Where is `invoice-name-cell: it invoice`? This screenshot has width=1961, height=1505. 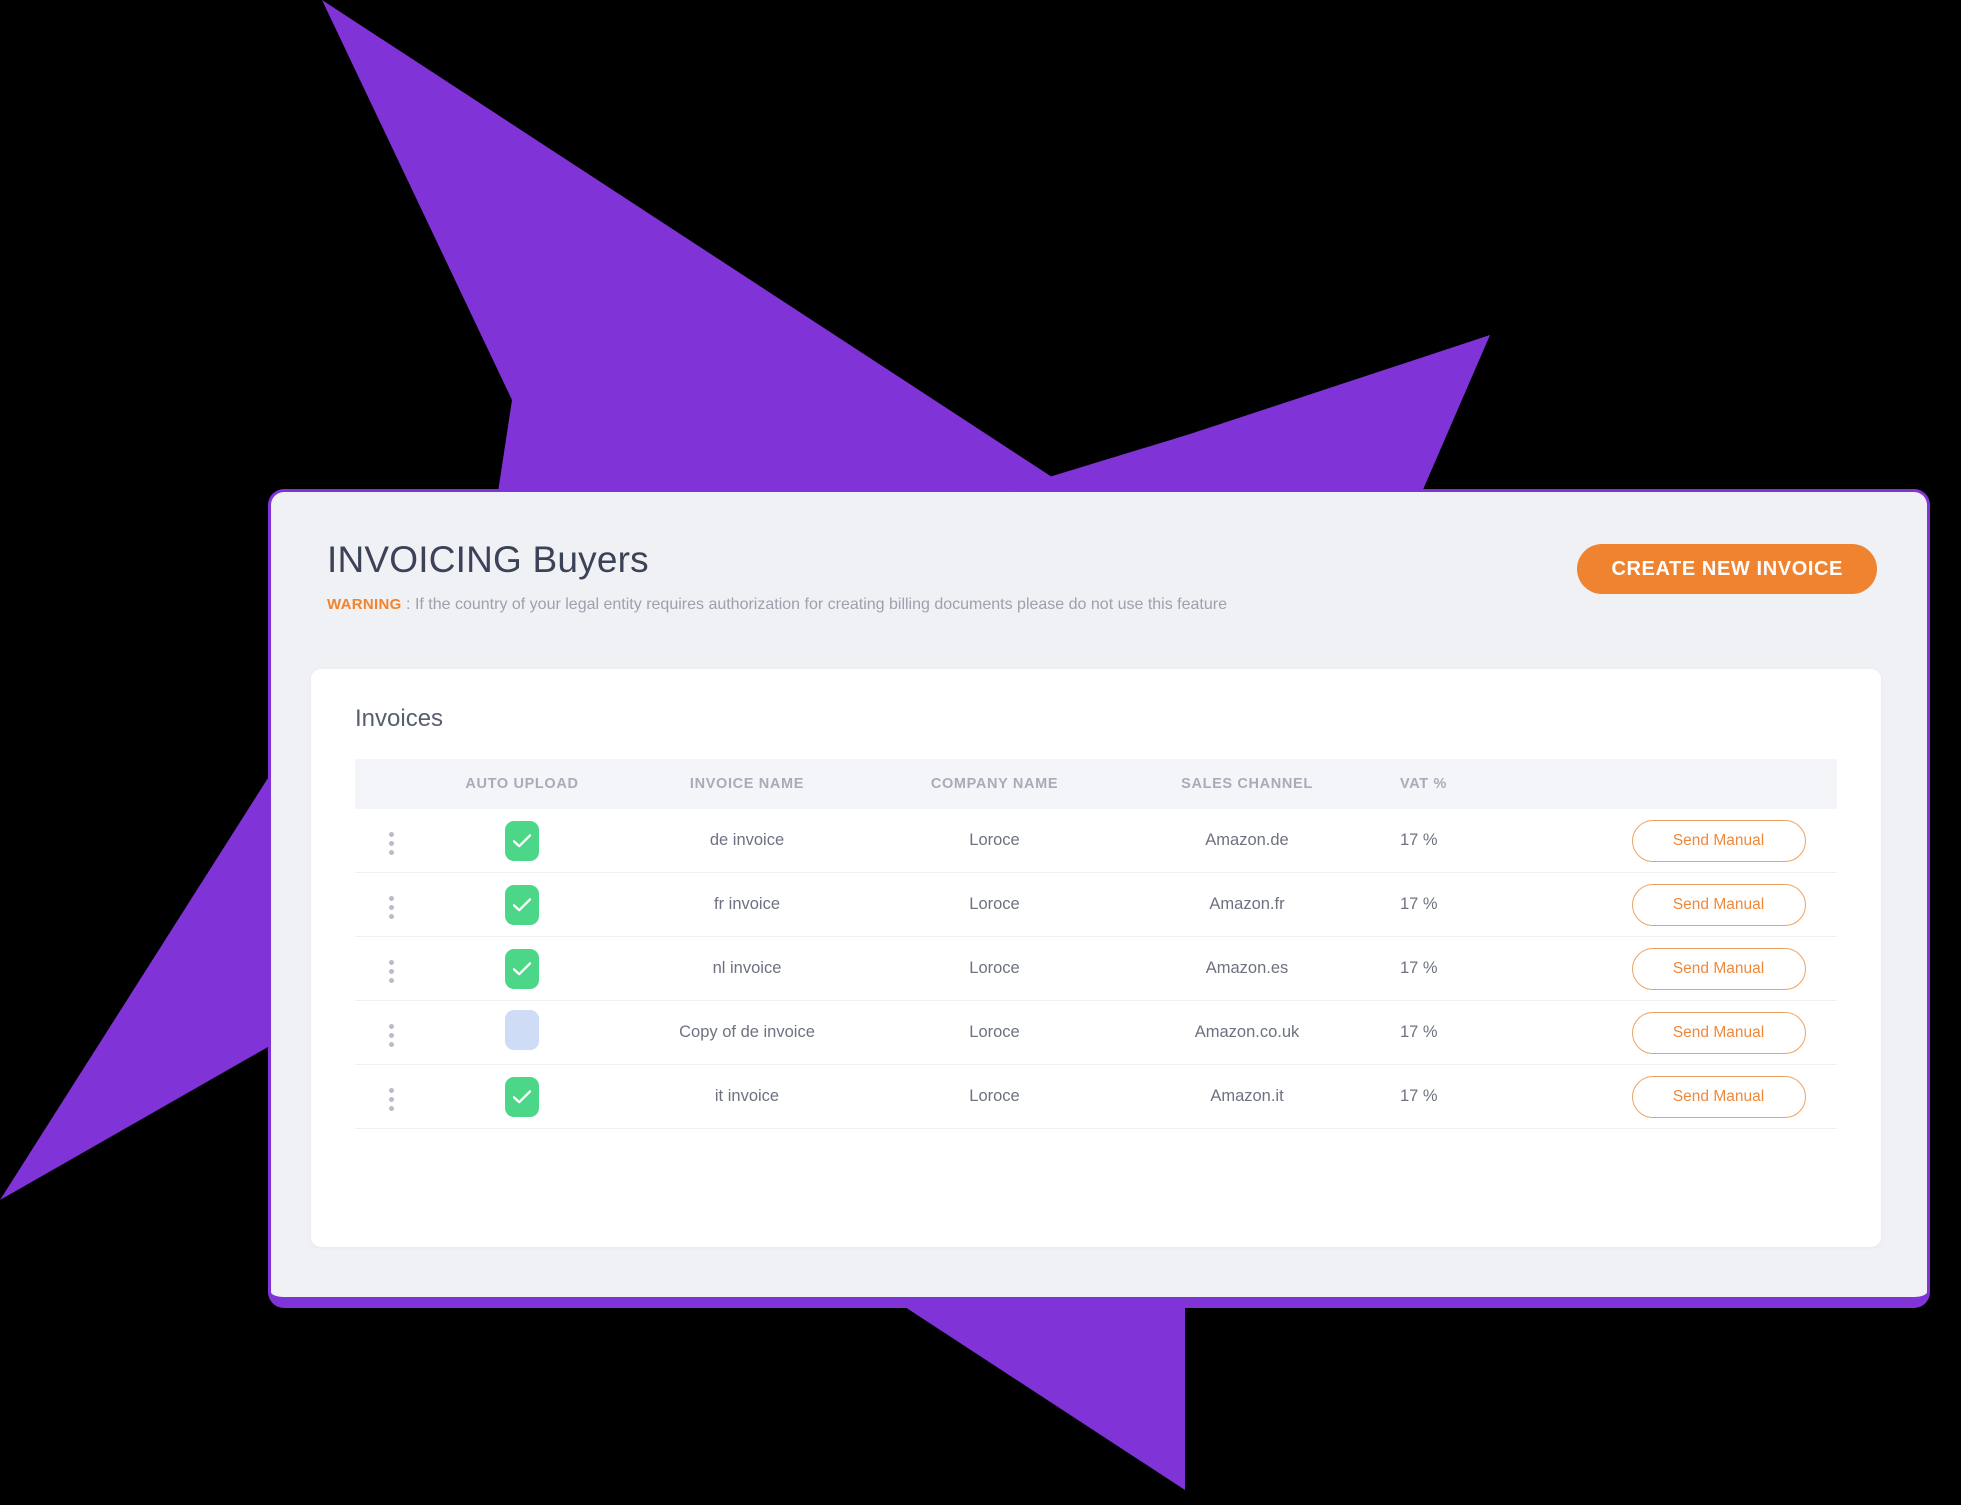 invoice-name-cell: it invoice is located at coordinates (747, 1096).